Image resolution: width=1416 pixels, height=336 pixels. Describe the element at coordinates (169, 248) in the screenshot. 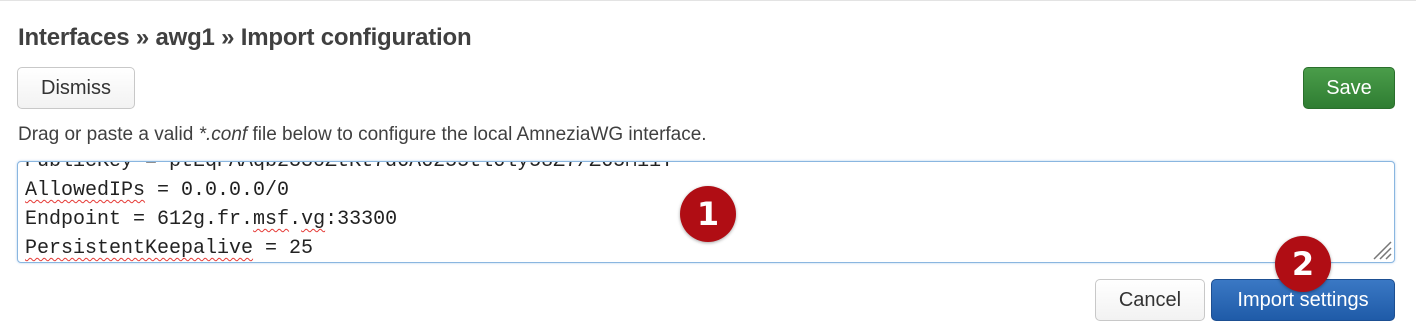

I see `config-line-keepalive: PersistentKeepalive = 25` at that location.